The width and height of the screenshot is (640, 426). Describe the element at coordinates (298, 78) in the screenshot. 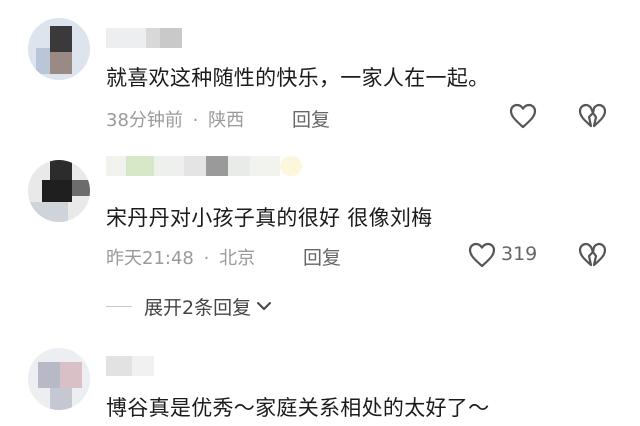

I see `comment-text: 就喜欢这种随性的快乐，一家人在一起。` at that location.